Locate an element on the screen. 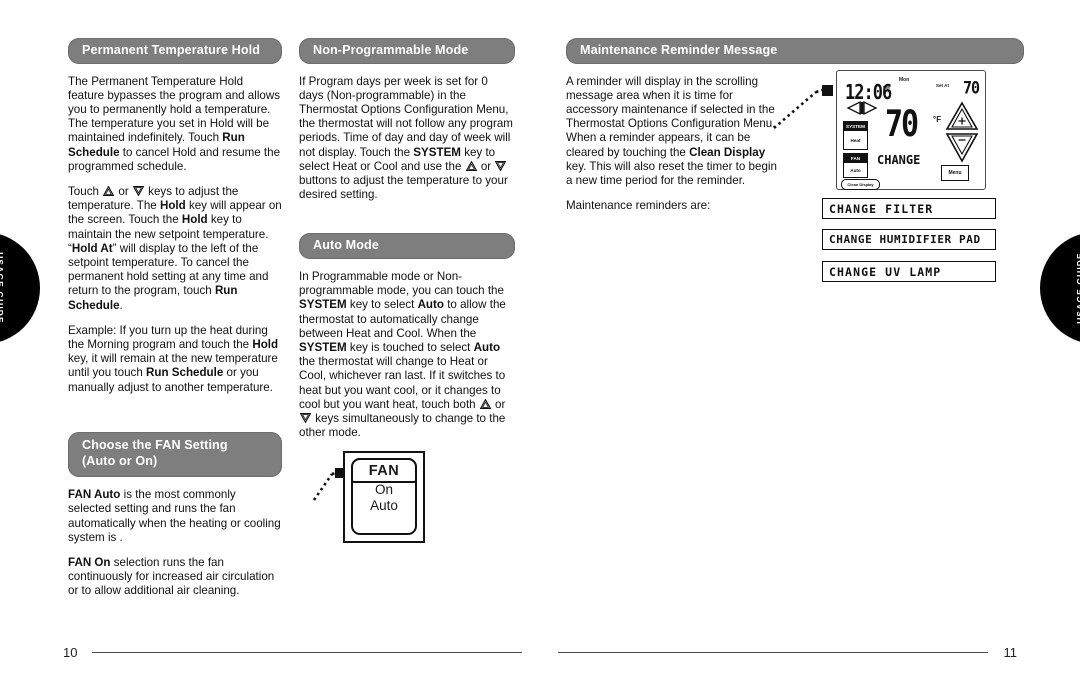 This screenshot has height=692, width=1080. thumb-tab-right-label: USAGE GUIDE is located at coordinates (1077, 288).